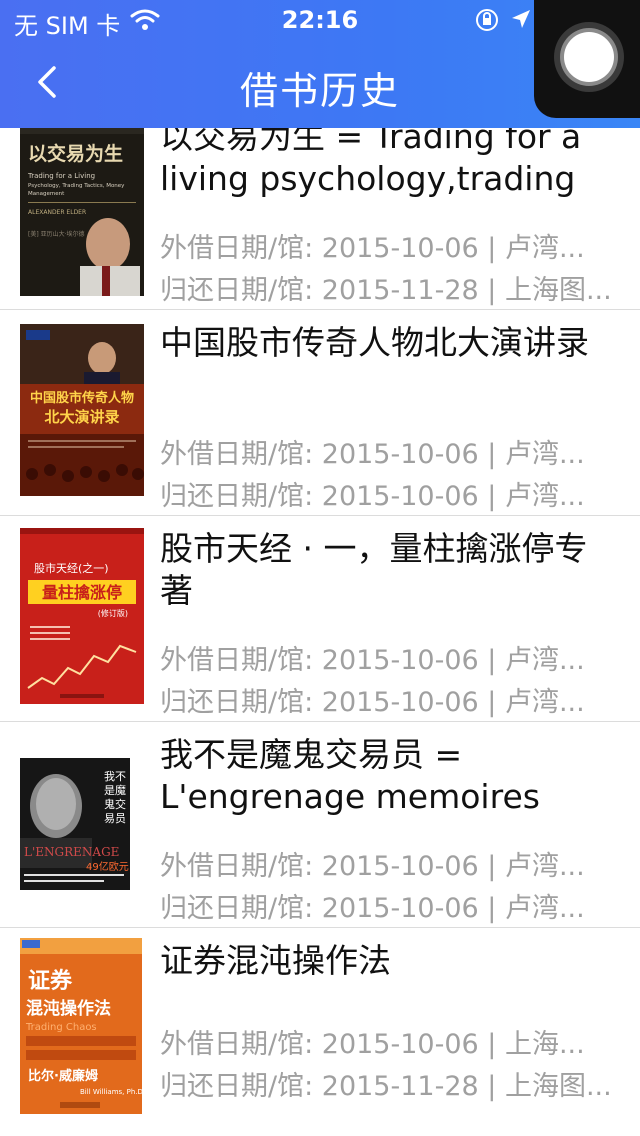 This screenshot has height=1136, width=640. Describe the element at coordinates (521, 21) in the screenshot. I see `location-icon` at that location.